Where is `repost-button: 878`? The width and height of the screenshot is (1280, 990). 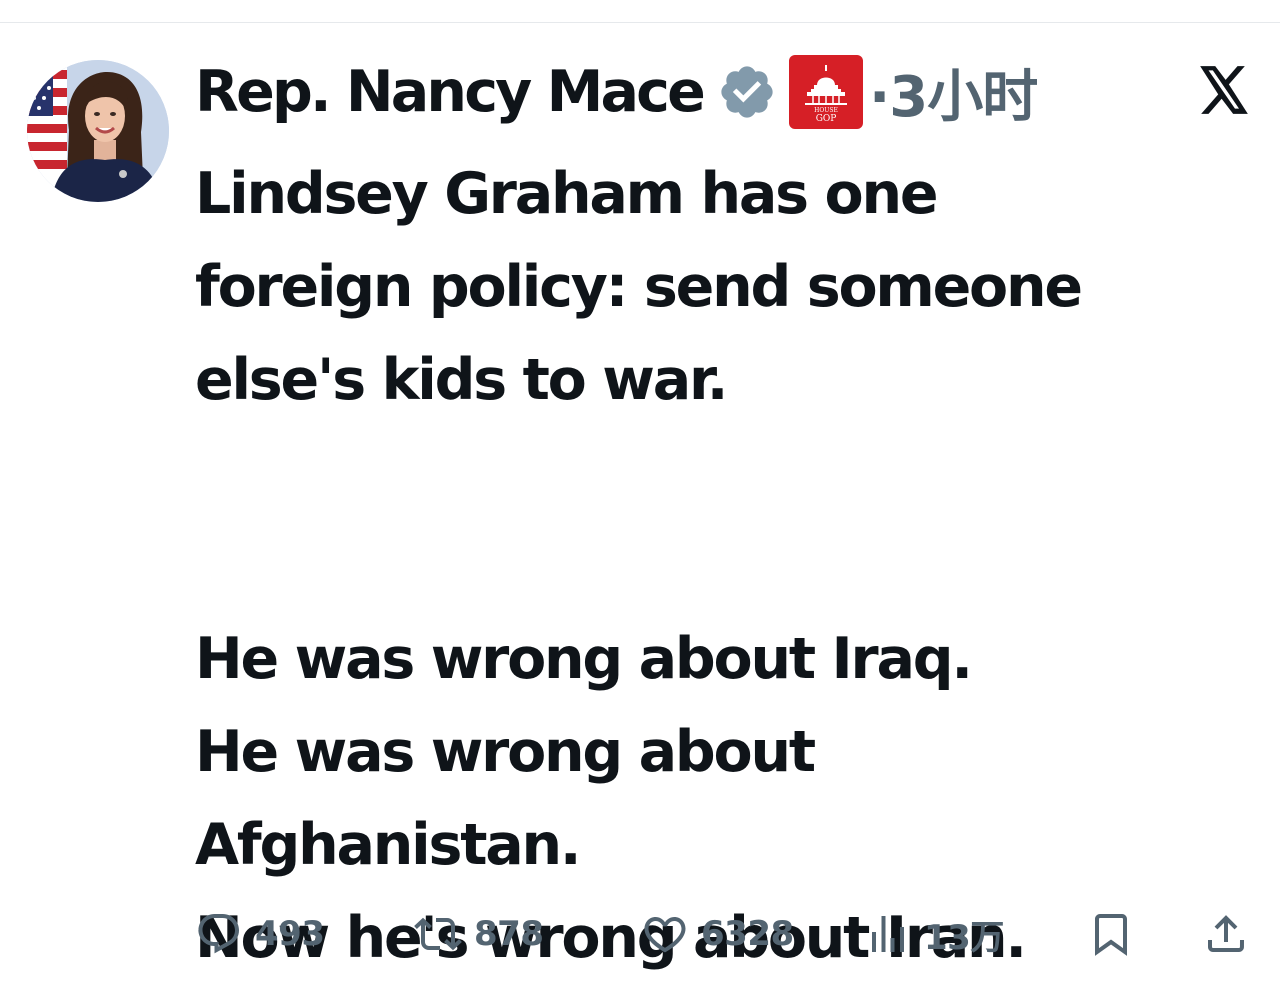 repost-button: 878 is located at coordinates (479, 934).